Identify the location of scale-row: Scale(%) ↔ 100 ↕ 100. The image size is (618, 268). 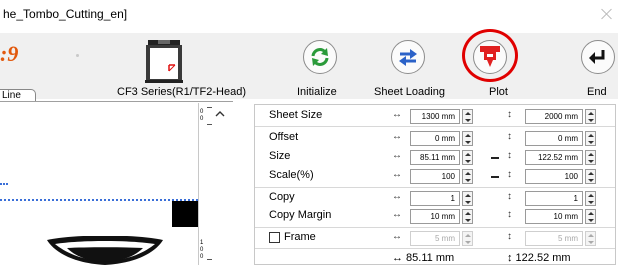
(435, 176).